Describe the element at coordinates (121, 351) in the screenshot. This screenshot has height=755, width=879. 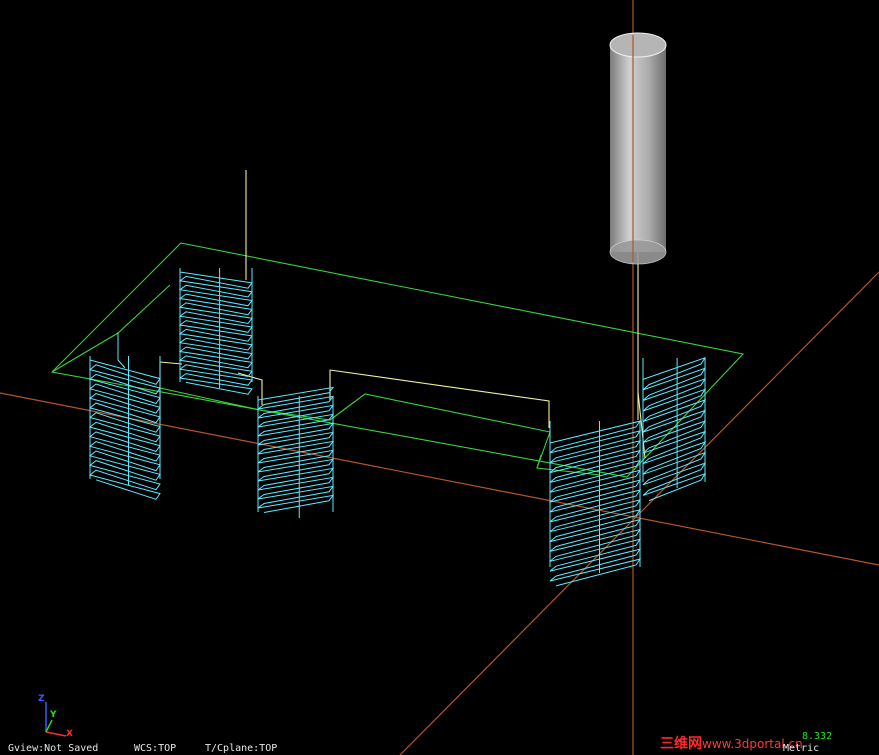
I see `lead-in-path` at that location.